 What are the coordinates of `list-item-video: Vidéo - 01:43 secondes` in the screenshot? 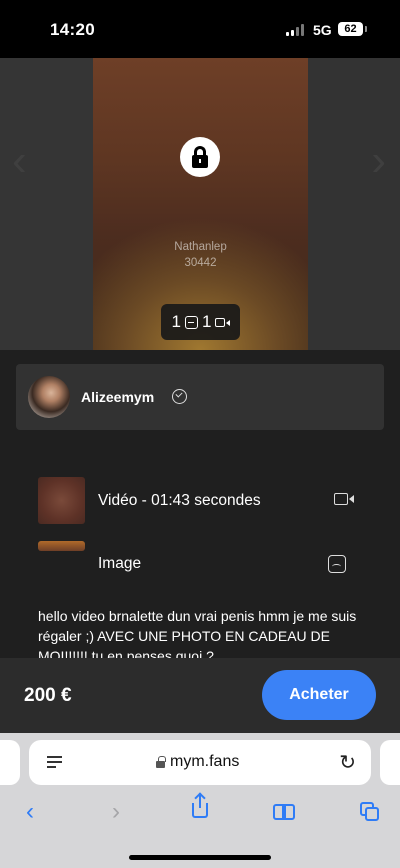 It's located at (196, 500).